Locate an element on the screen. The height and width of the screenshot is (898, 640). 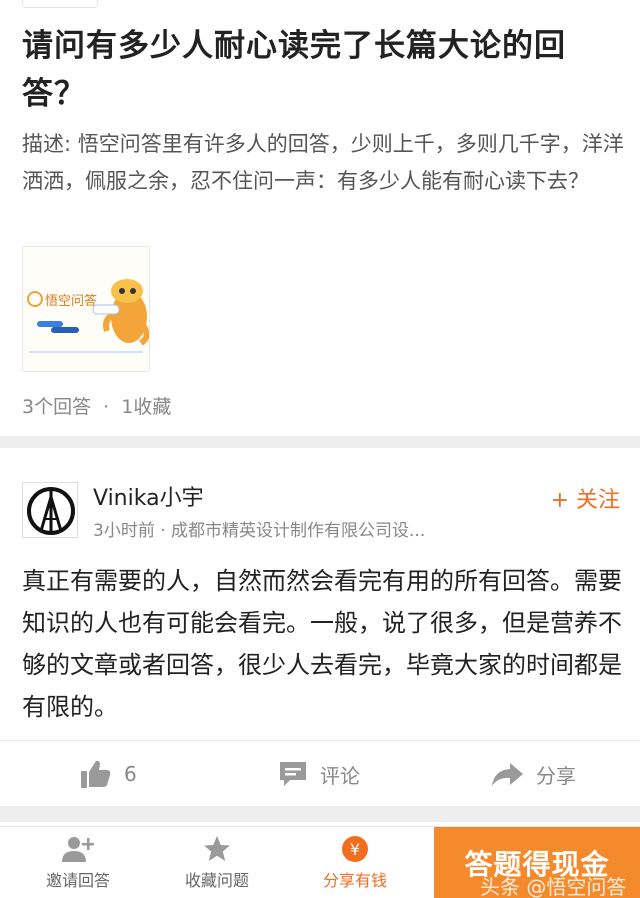
previous-card-edge is located at coordinates (60, 4).